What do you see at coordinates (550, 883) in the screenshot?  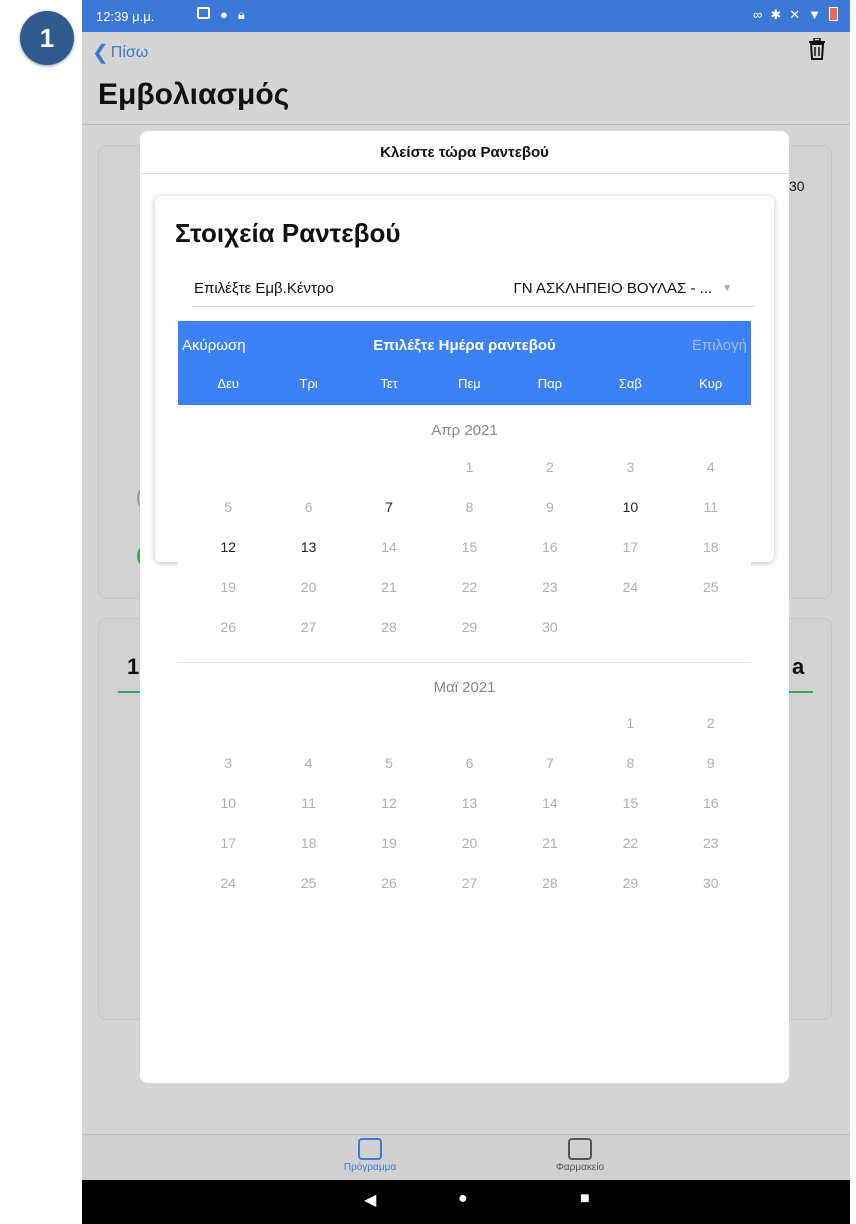 I see `calendar-day: 28` at bounding box center [550, 883].